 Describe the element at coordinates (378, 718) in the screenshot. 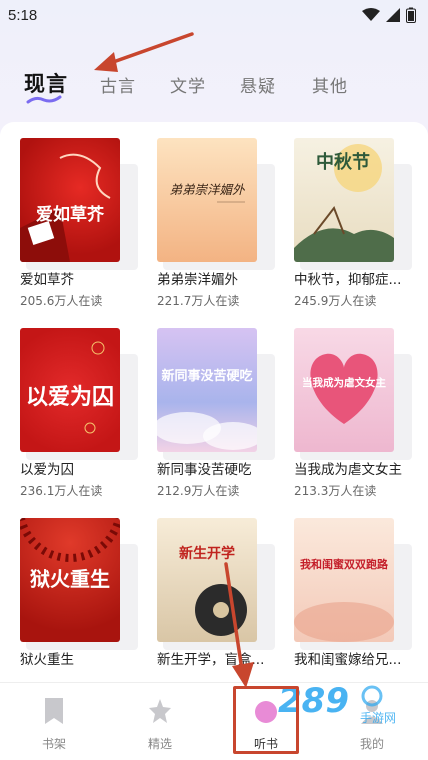

I see `watermark-suffix: 手游网` at that location.